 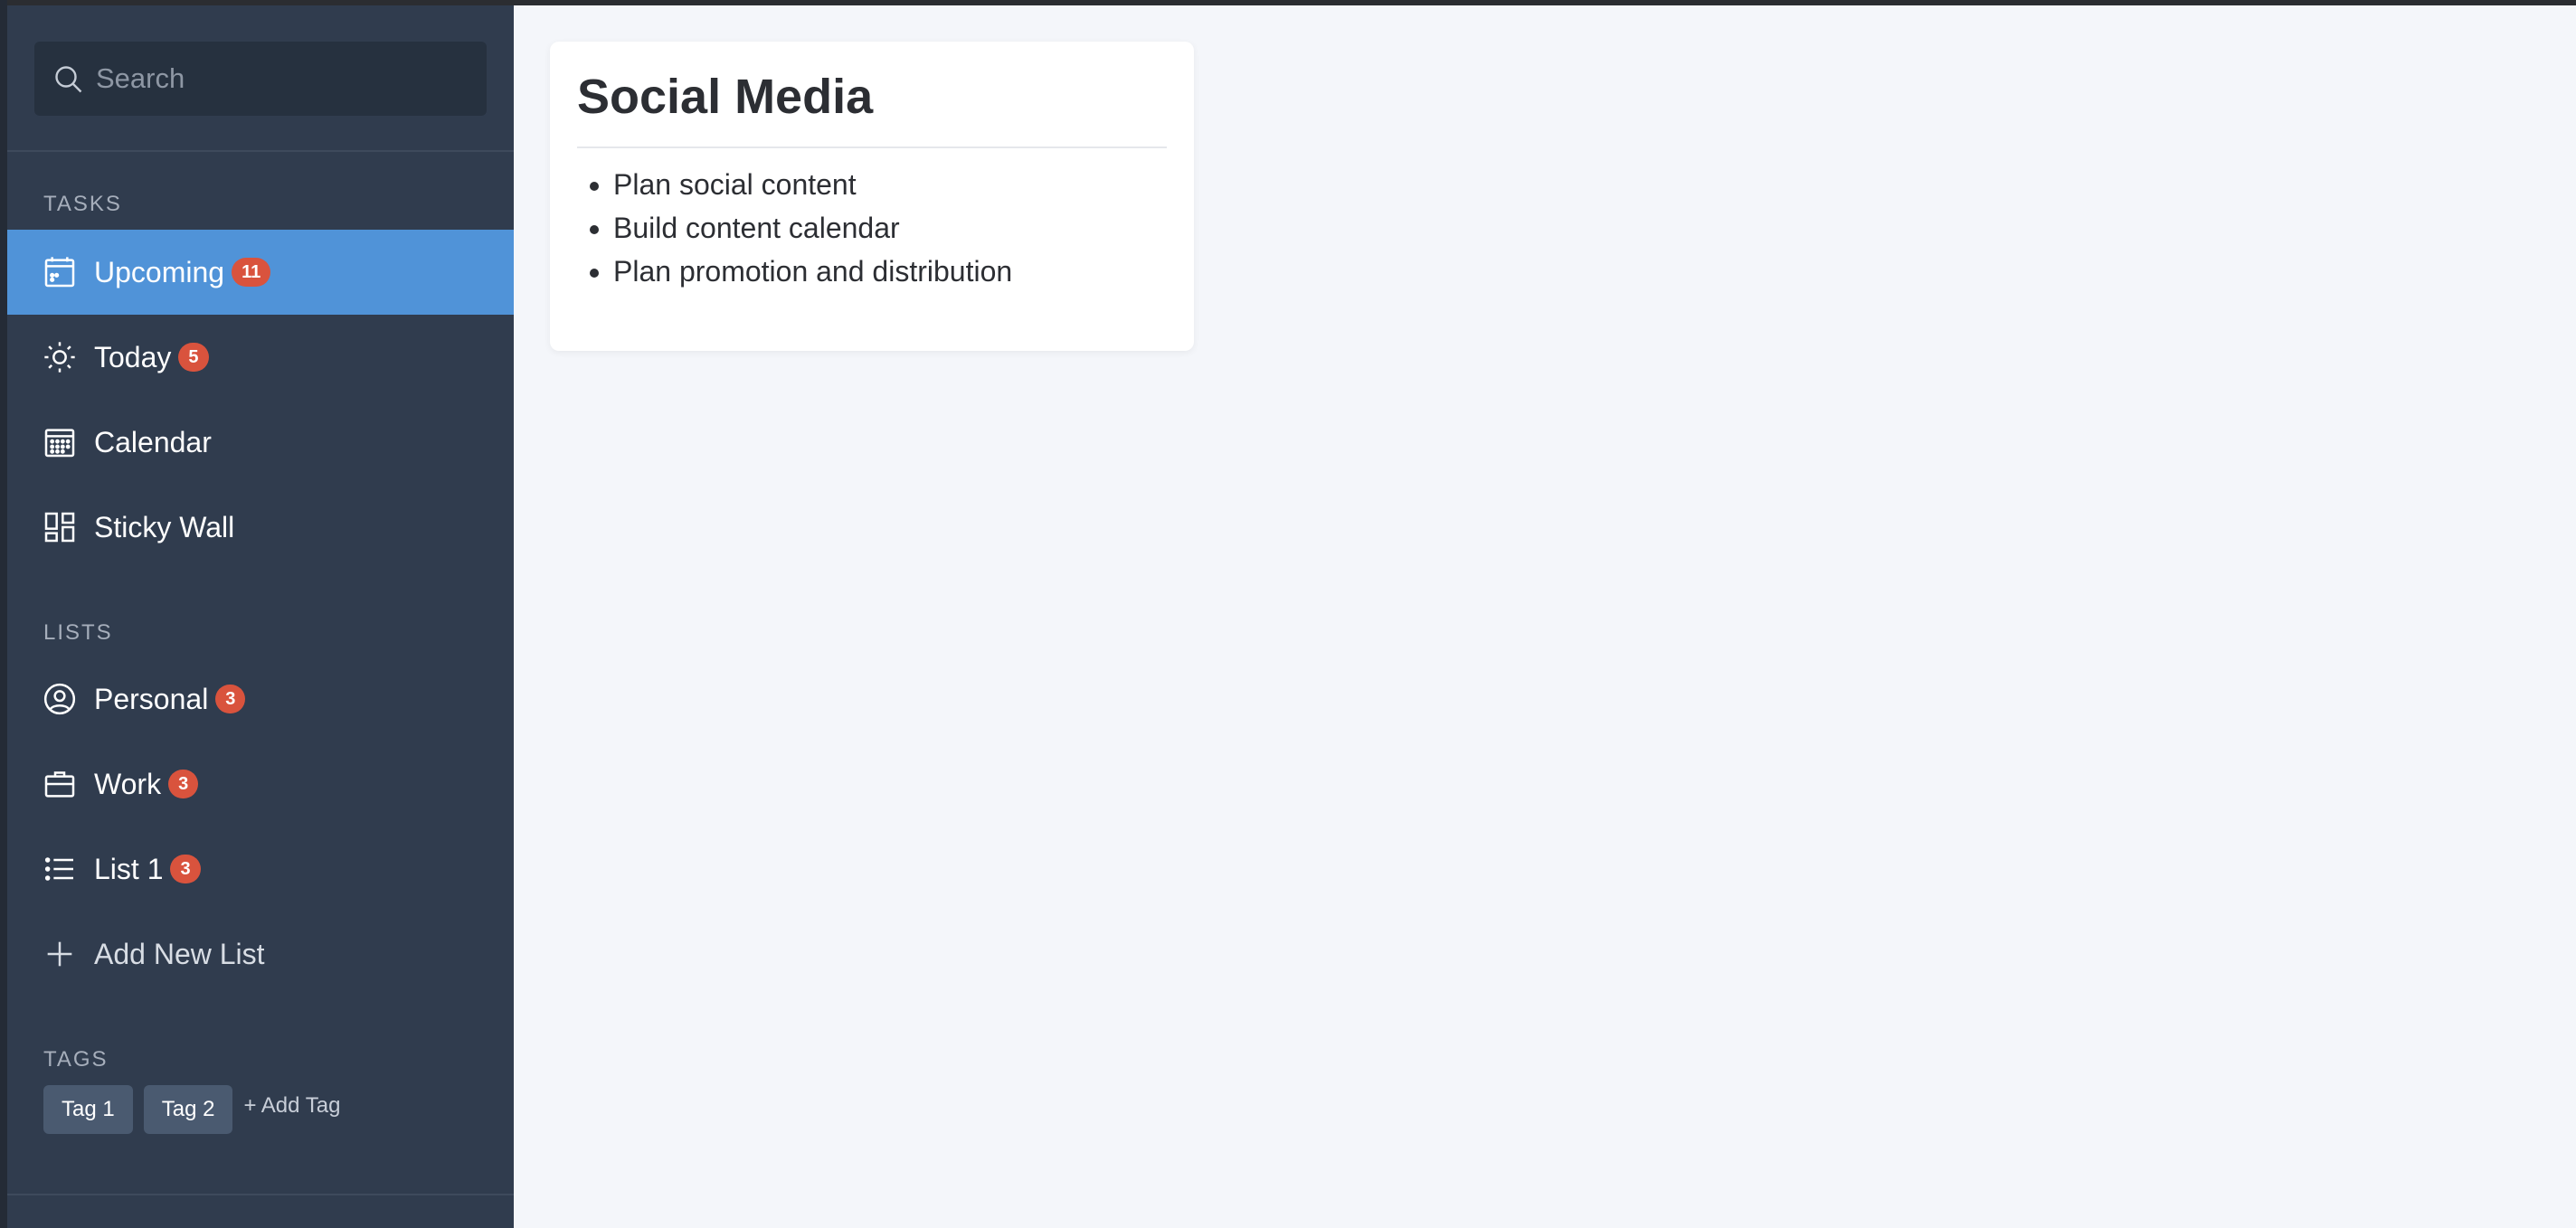 What do you see at coordinates (58, 869) in the screenshot?
I see `list-icon` at bounding box center [58, 869].